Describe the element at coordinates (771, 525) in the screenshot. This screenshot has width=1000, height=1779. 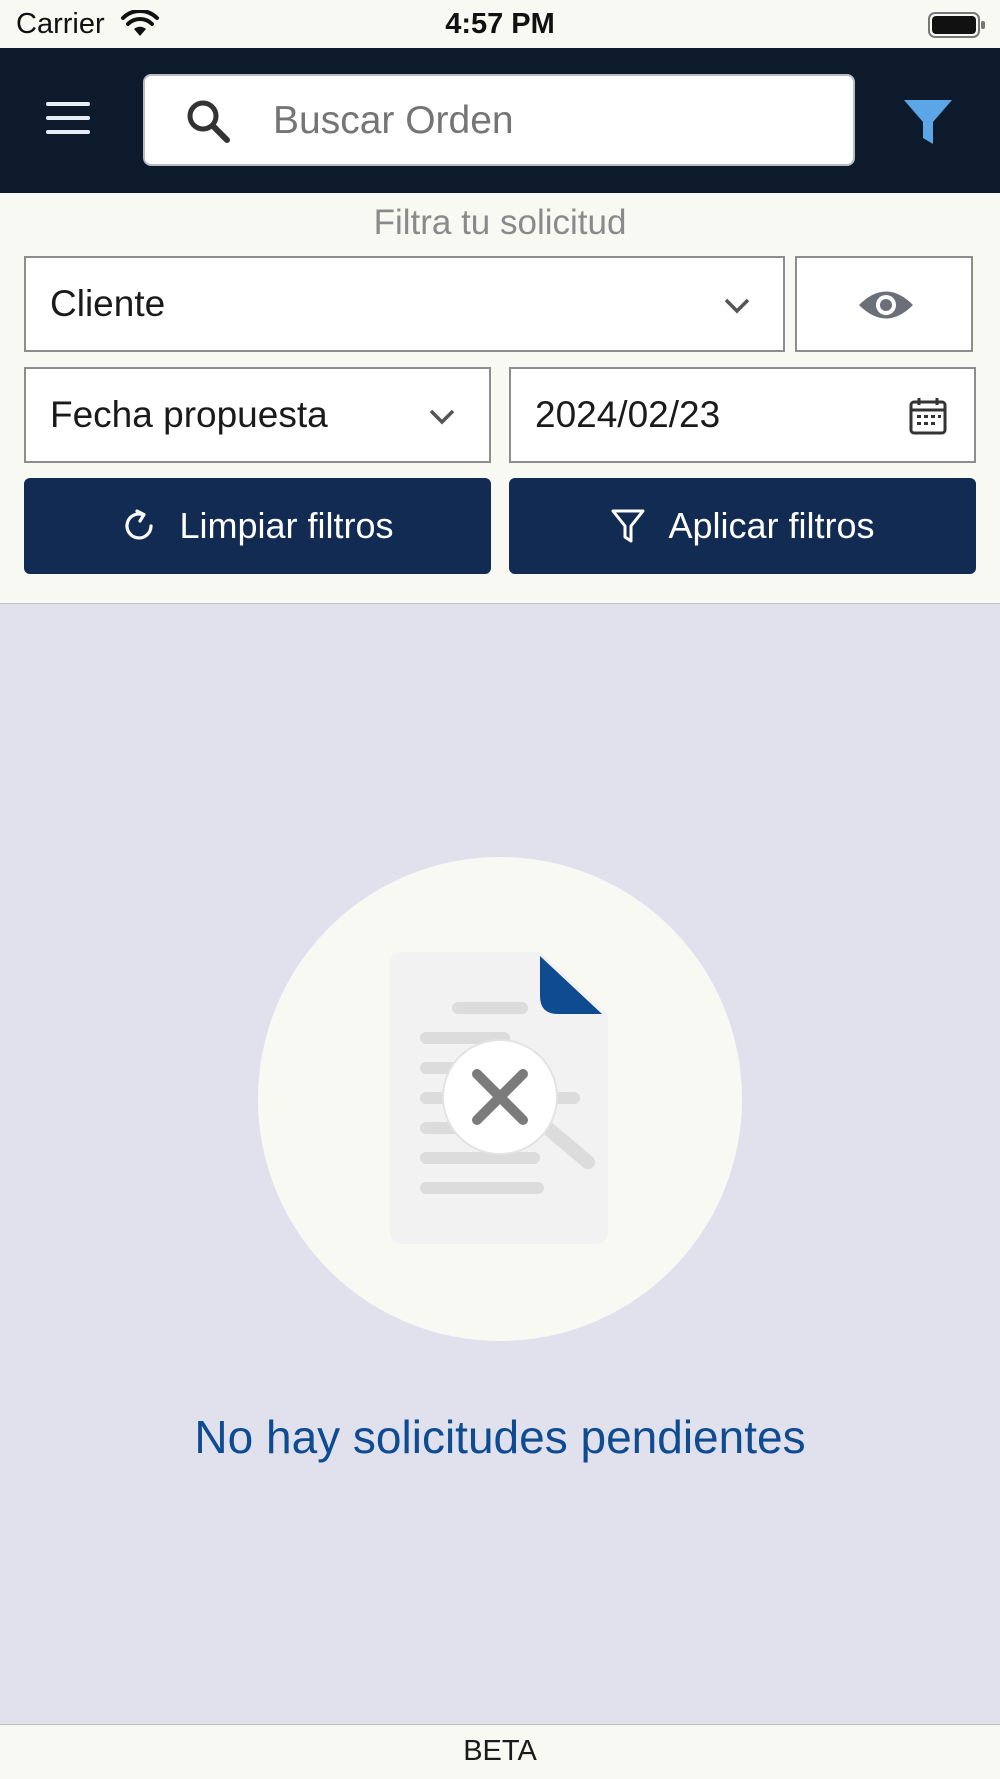
I see `apply-filters-label: Aplicar filtros` at that location.